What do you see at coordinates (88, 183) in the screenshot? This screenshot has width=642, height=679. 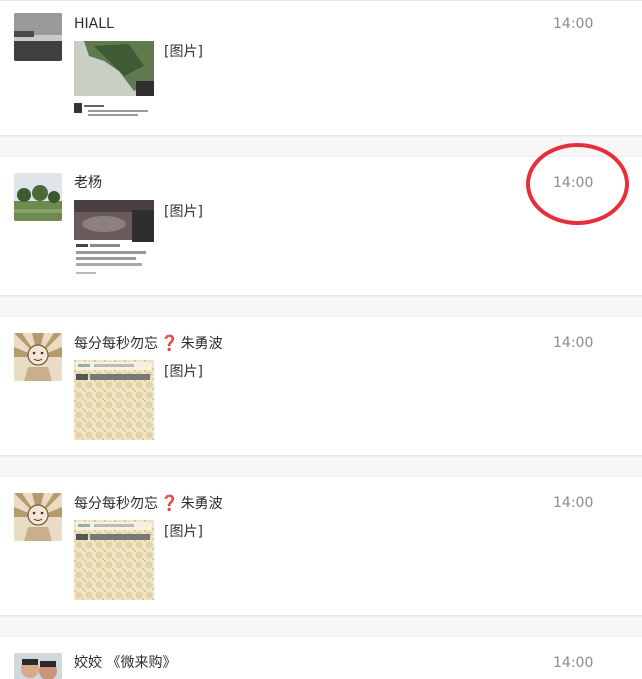 I see `contact-name: 老杨` at bounding box center [88, 183].